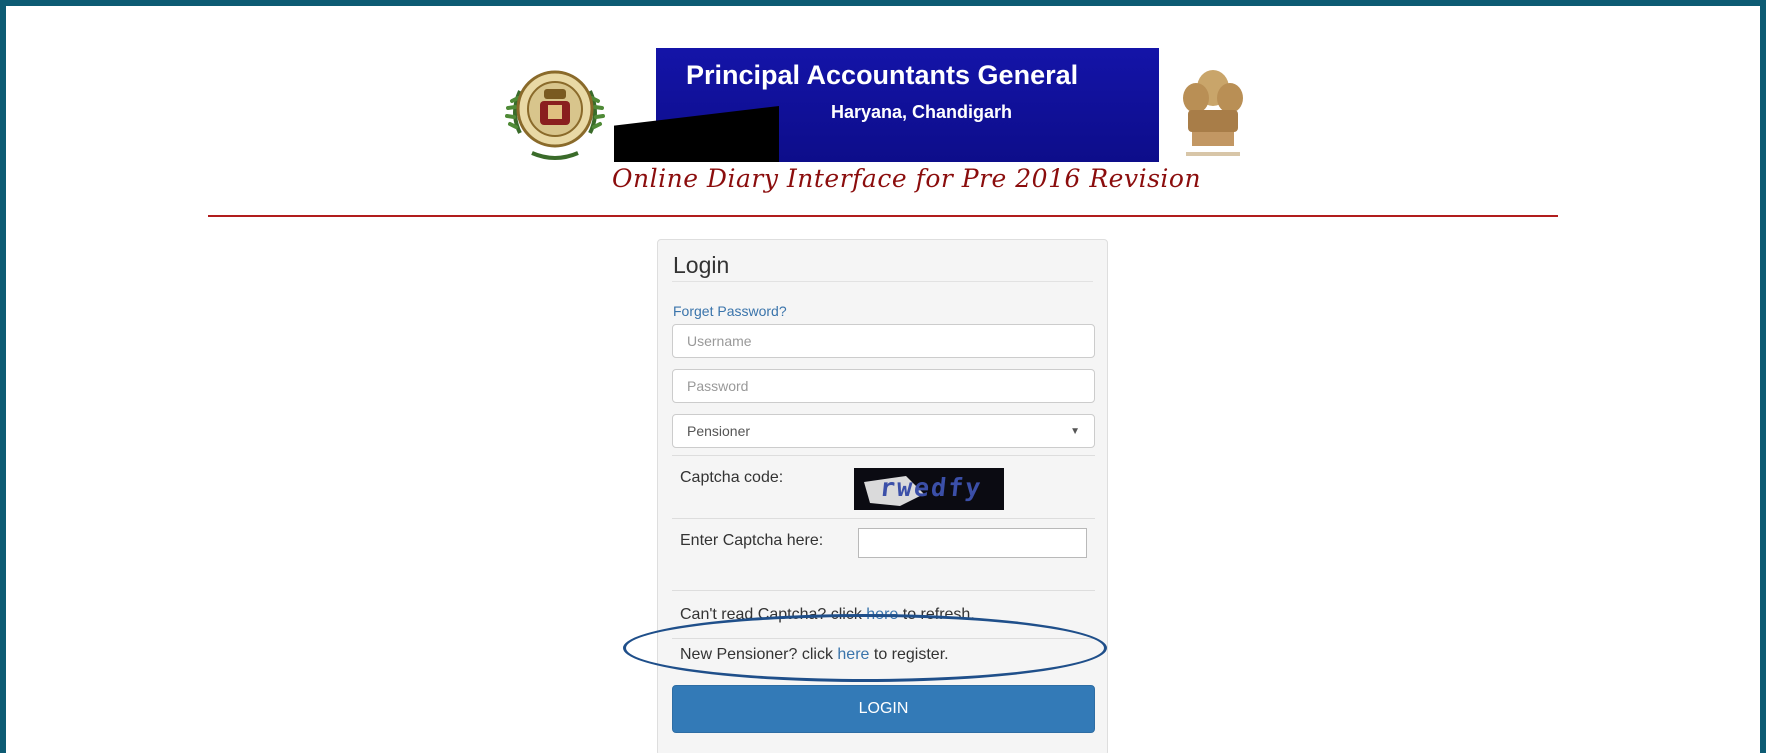  I want to click on login-title: Login, so click(701, 265).